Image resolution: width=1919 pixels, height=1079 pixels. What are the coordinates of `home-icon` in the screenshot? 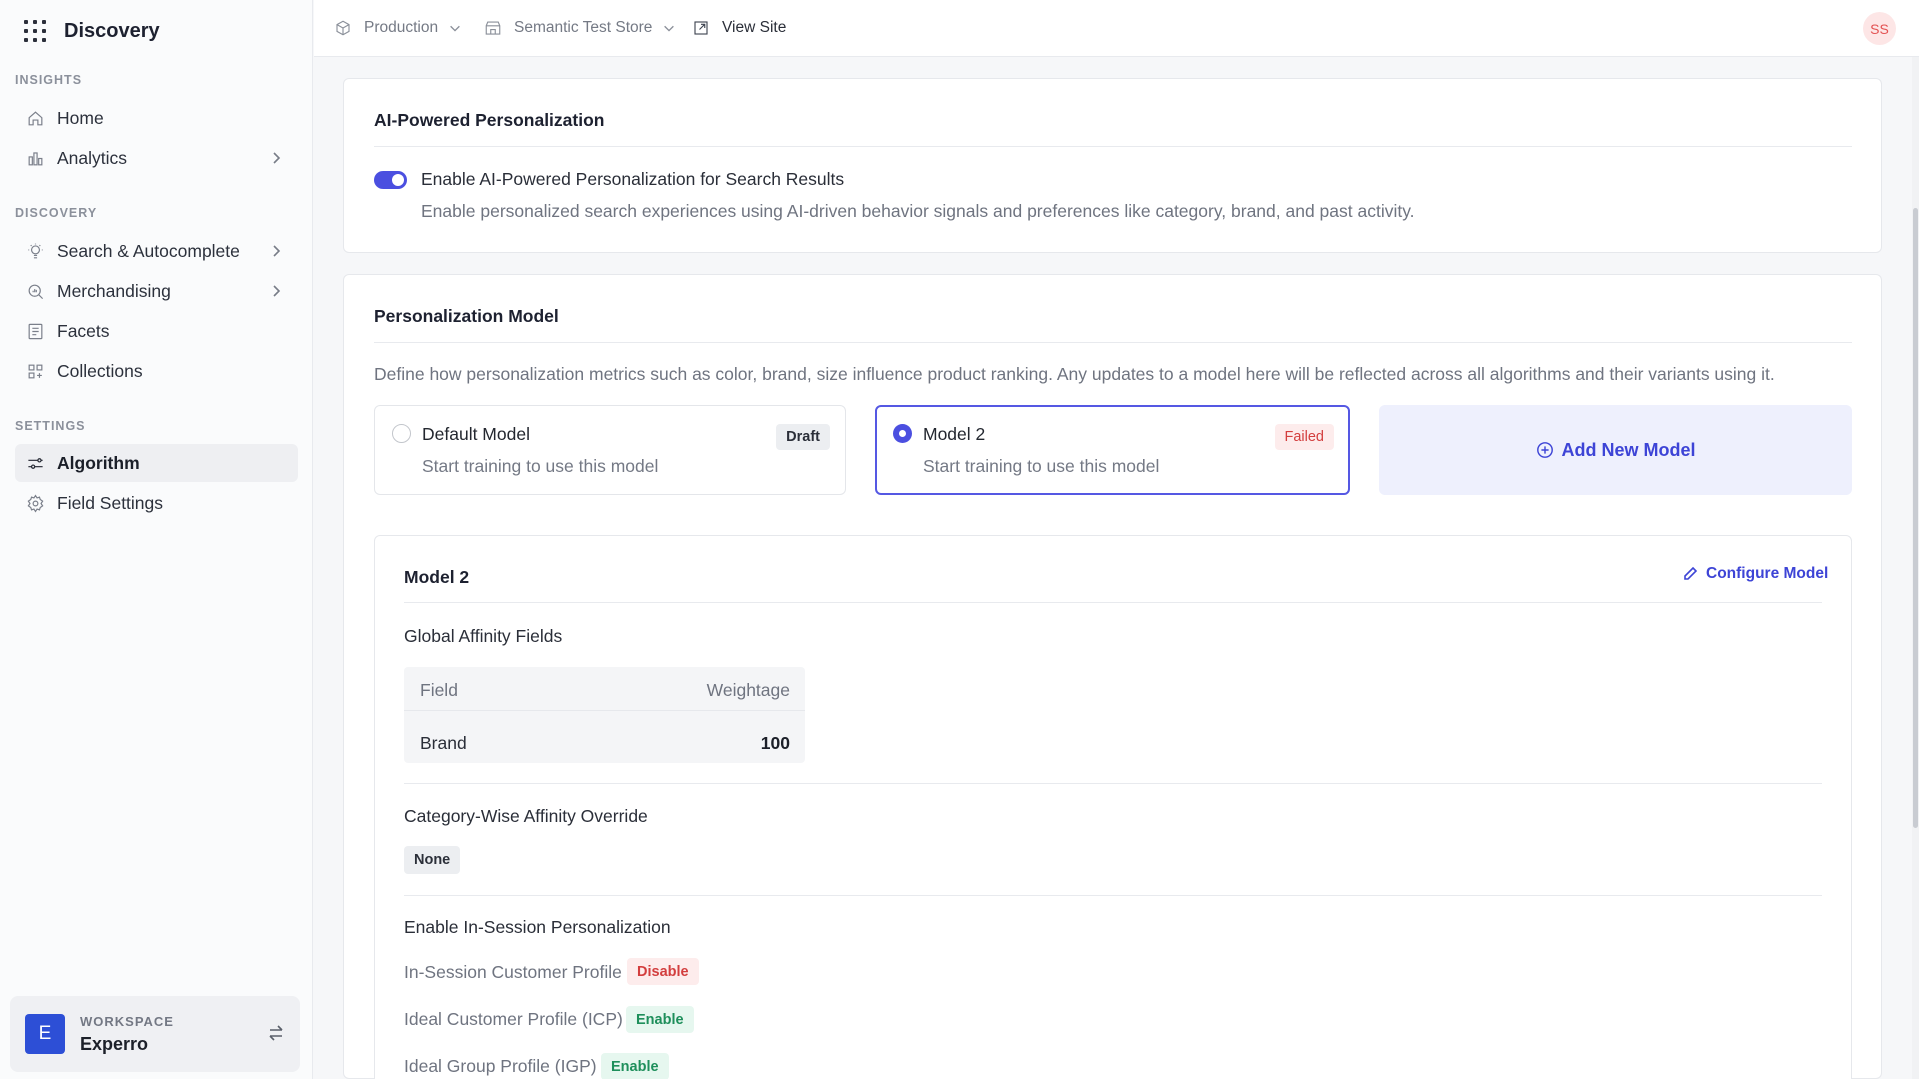 It's located at (35, 118).